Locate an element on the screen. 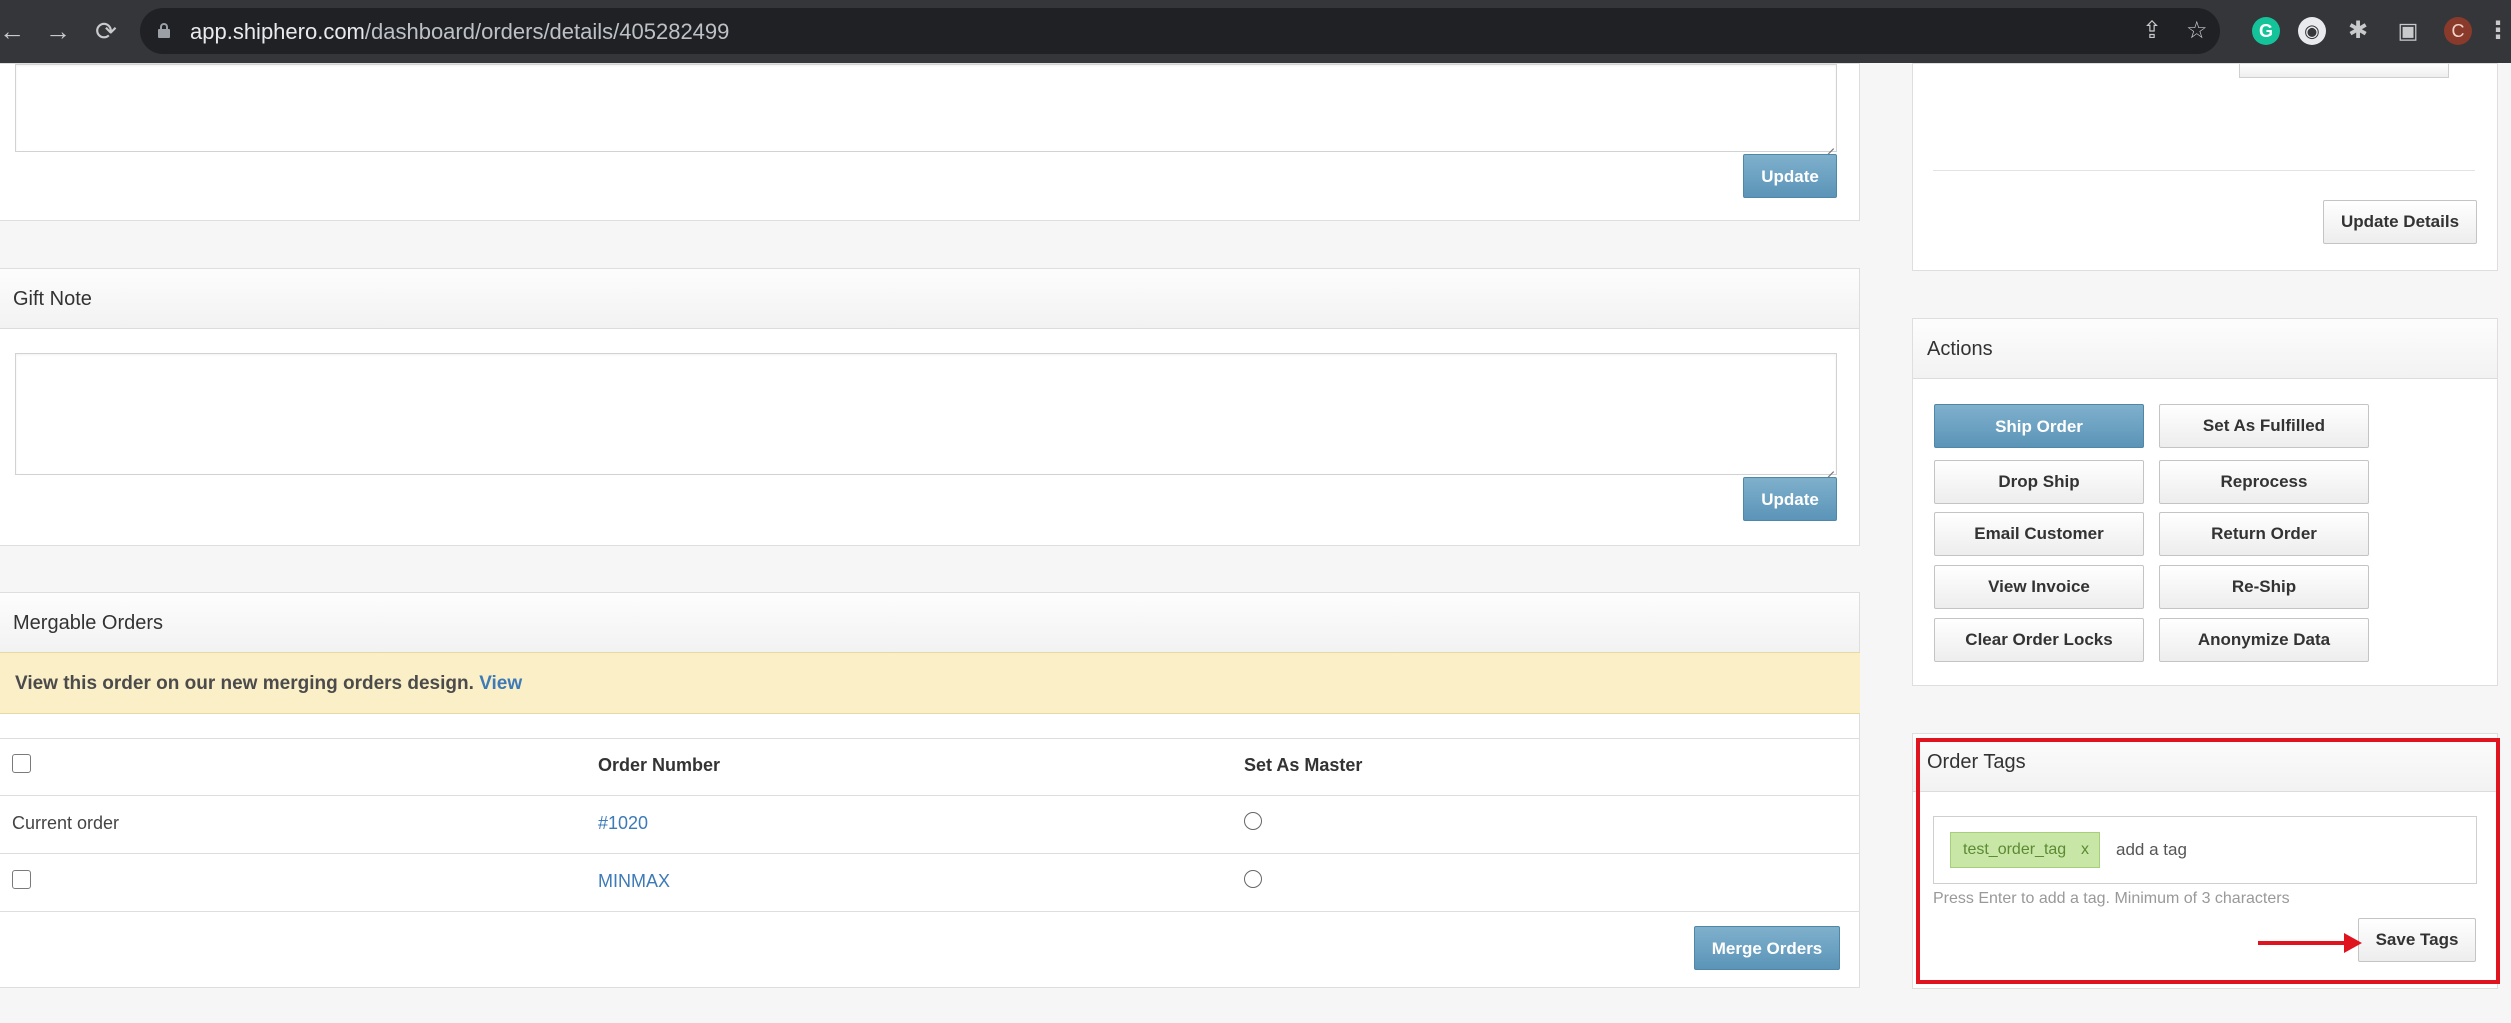 This screenshot has height=1023, width=2511. set-as-fulfilled-button: Set As Fulfilled is located at coordinates (2264, 426).